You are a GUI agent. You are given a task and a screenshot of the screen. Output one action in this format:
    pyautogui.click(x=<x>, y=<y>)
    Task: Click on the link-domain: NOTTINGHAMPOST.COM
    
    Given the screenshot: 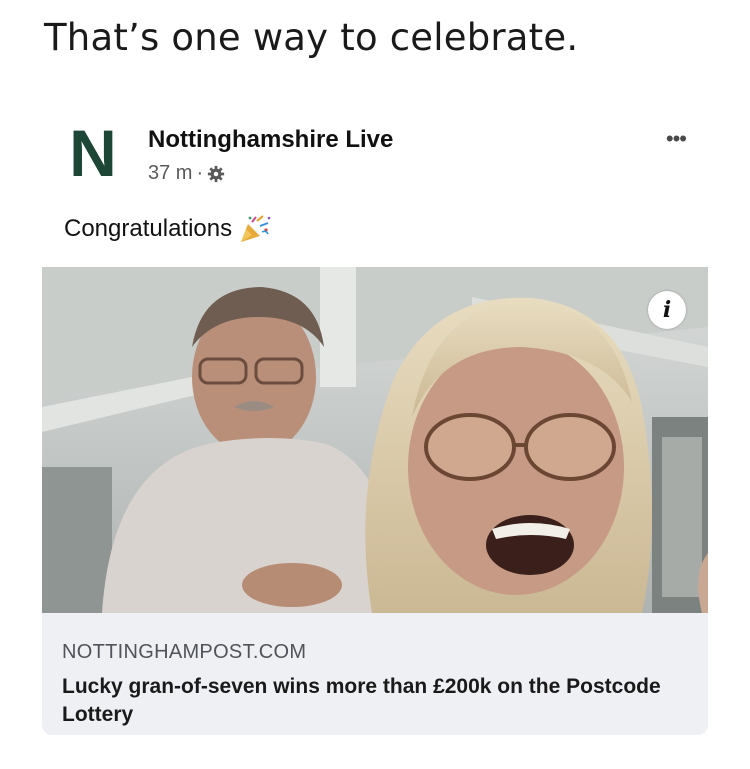 What is the action you would take?
    pyautogui.click(x=184, y=652)
    